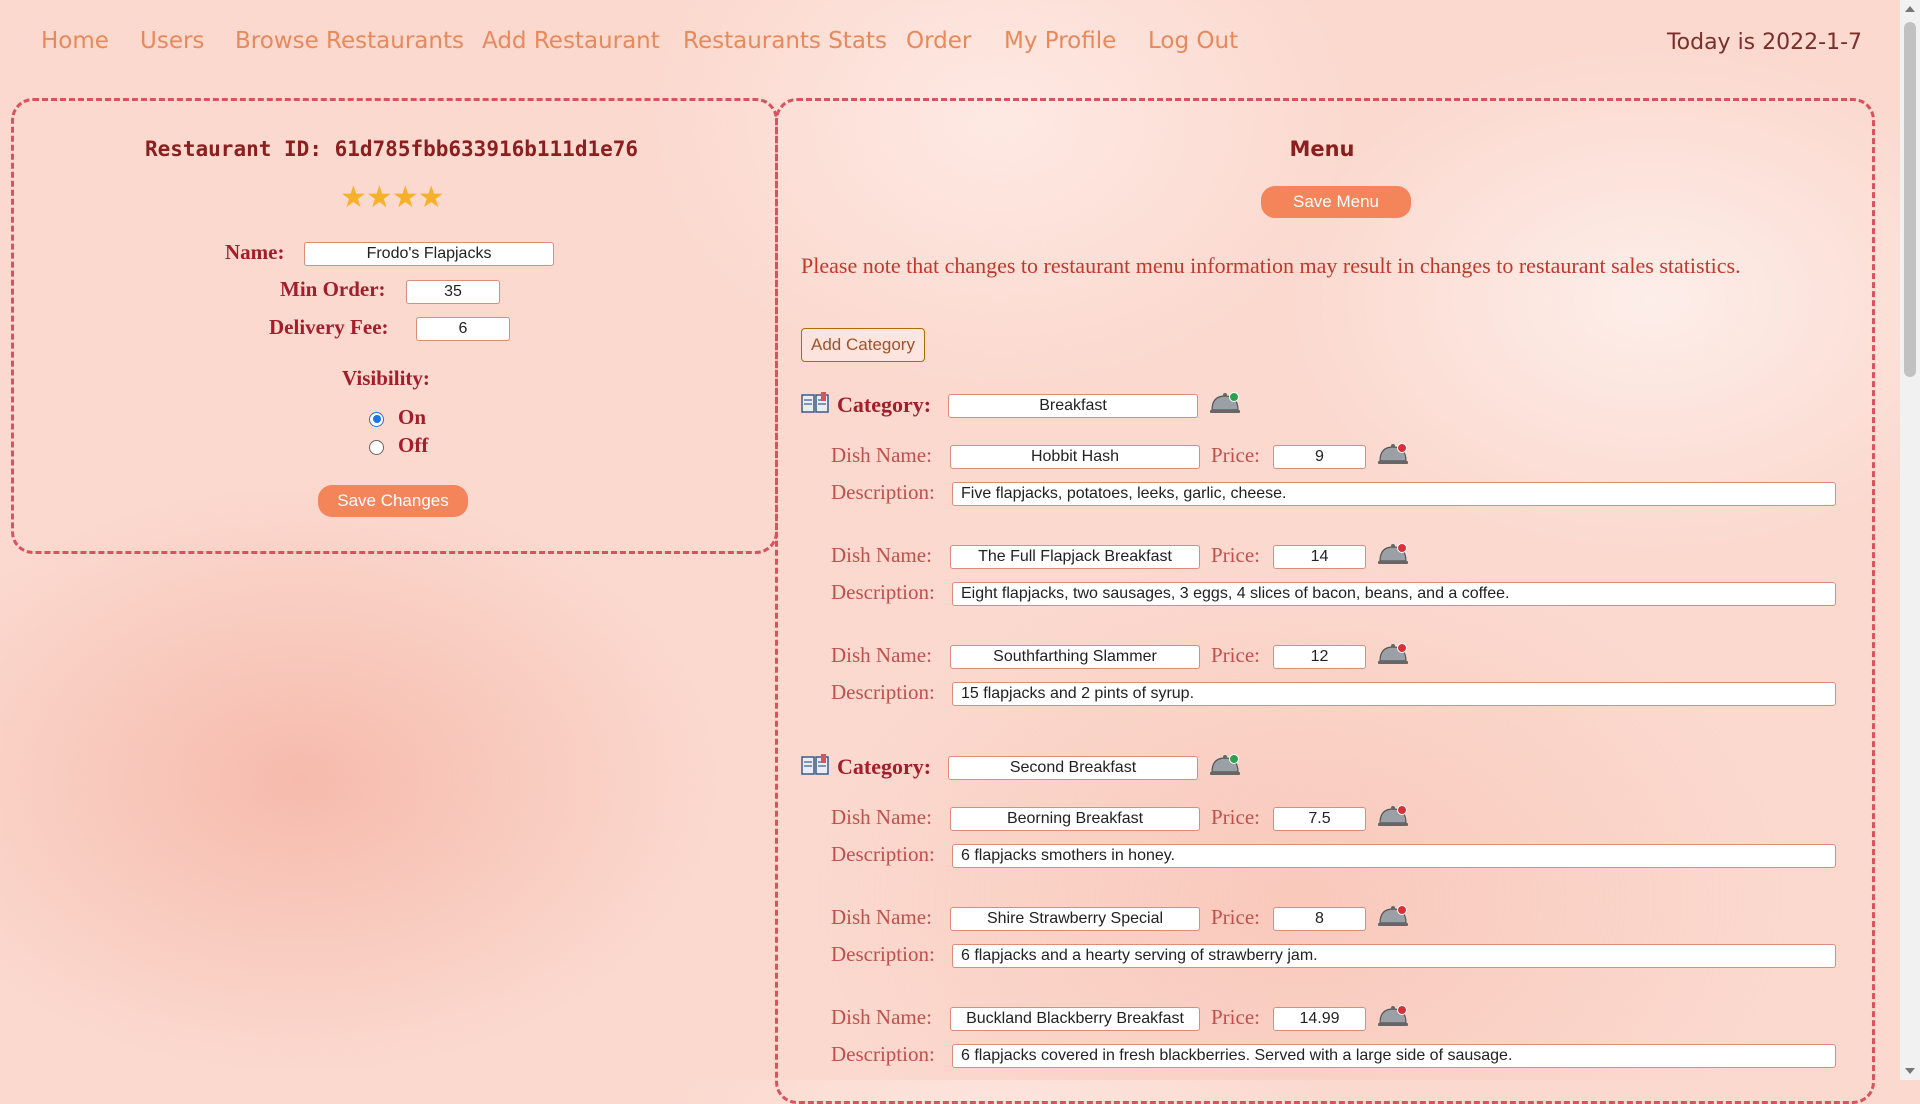 The height and width of the screenshot is (1104, 1920). I want to click on visibility-label: Visibility:, so click(386, 378).